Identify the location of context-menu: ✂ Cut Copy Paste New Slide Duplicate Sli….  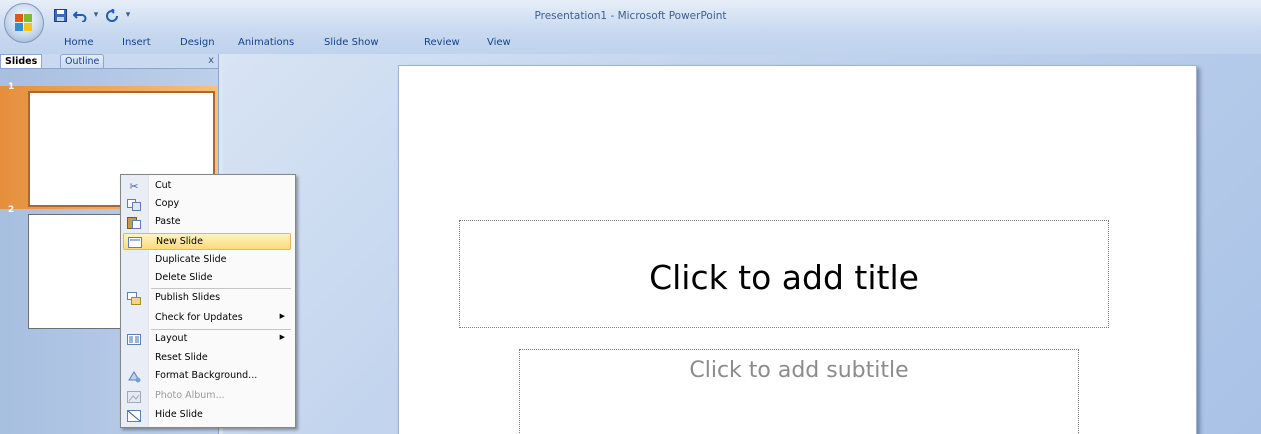
(208, 301).